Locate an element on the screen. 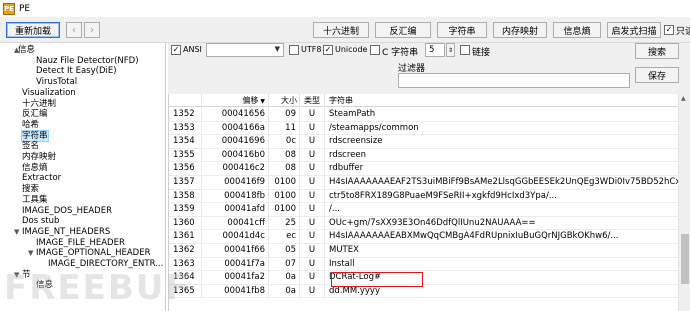  ansi-checkbox: ✓ is located at coordinates (176, 50).